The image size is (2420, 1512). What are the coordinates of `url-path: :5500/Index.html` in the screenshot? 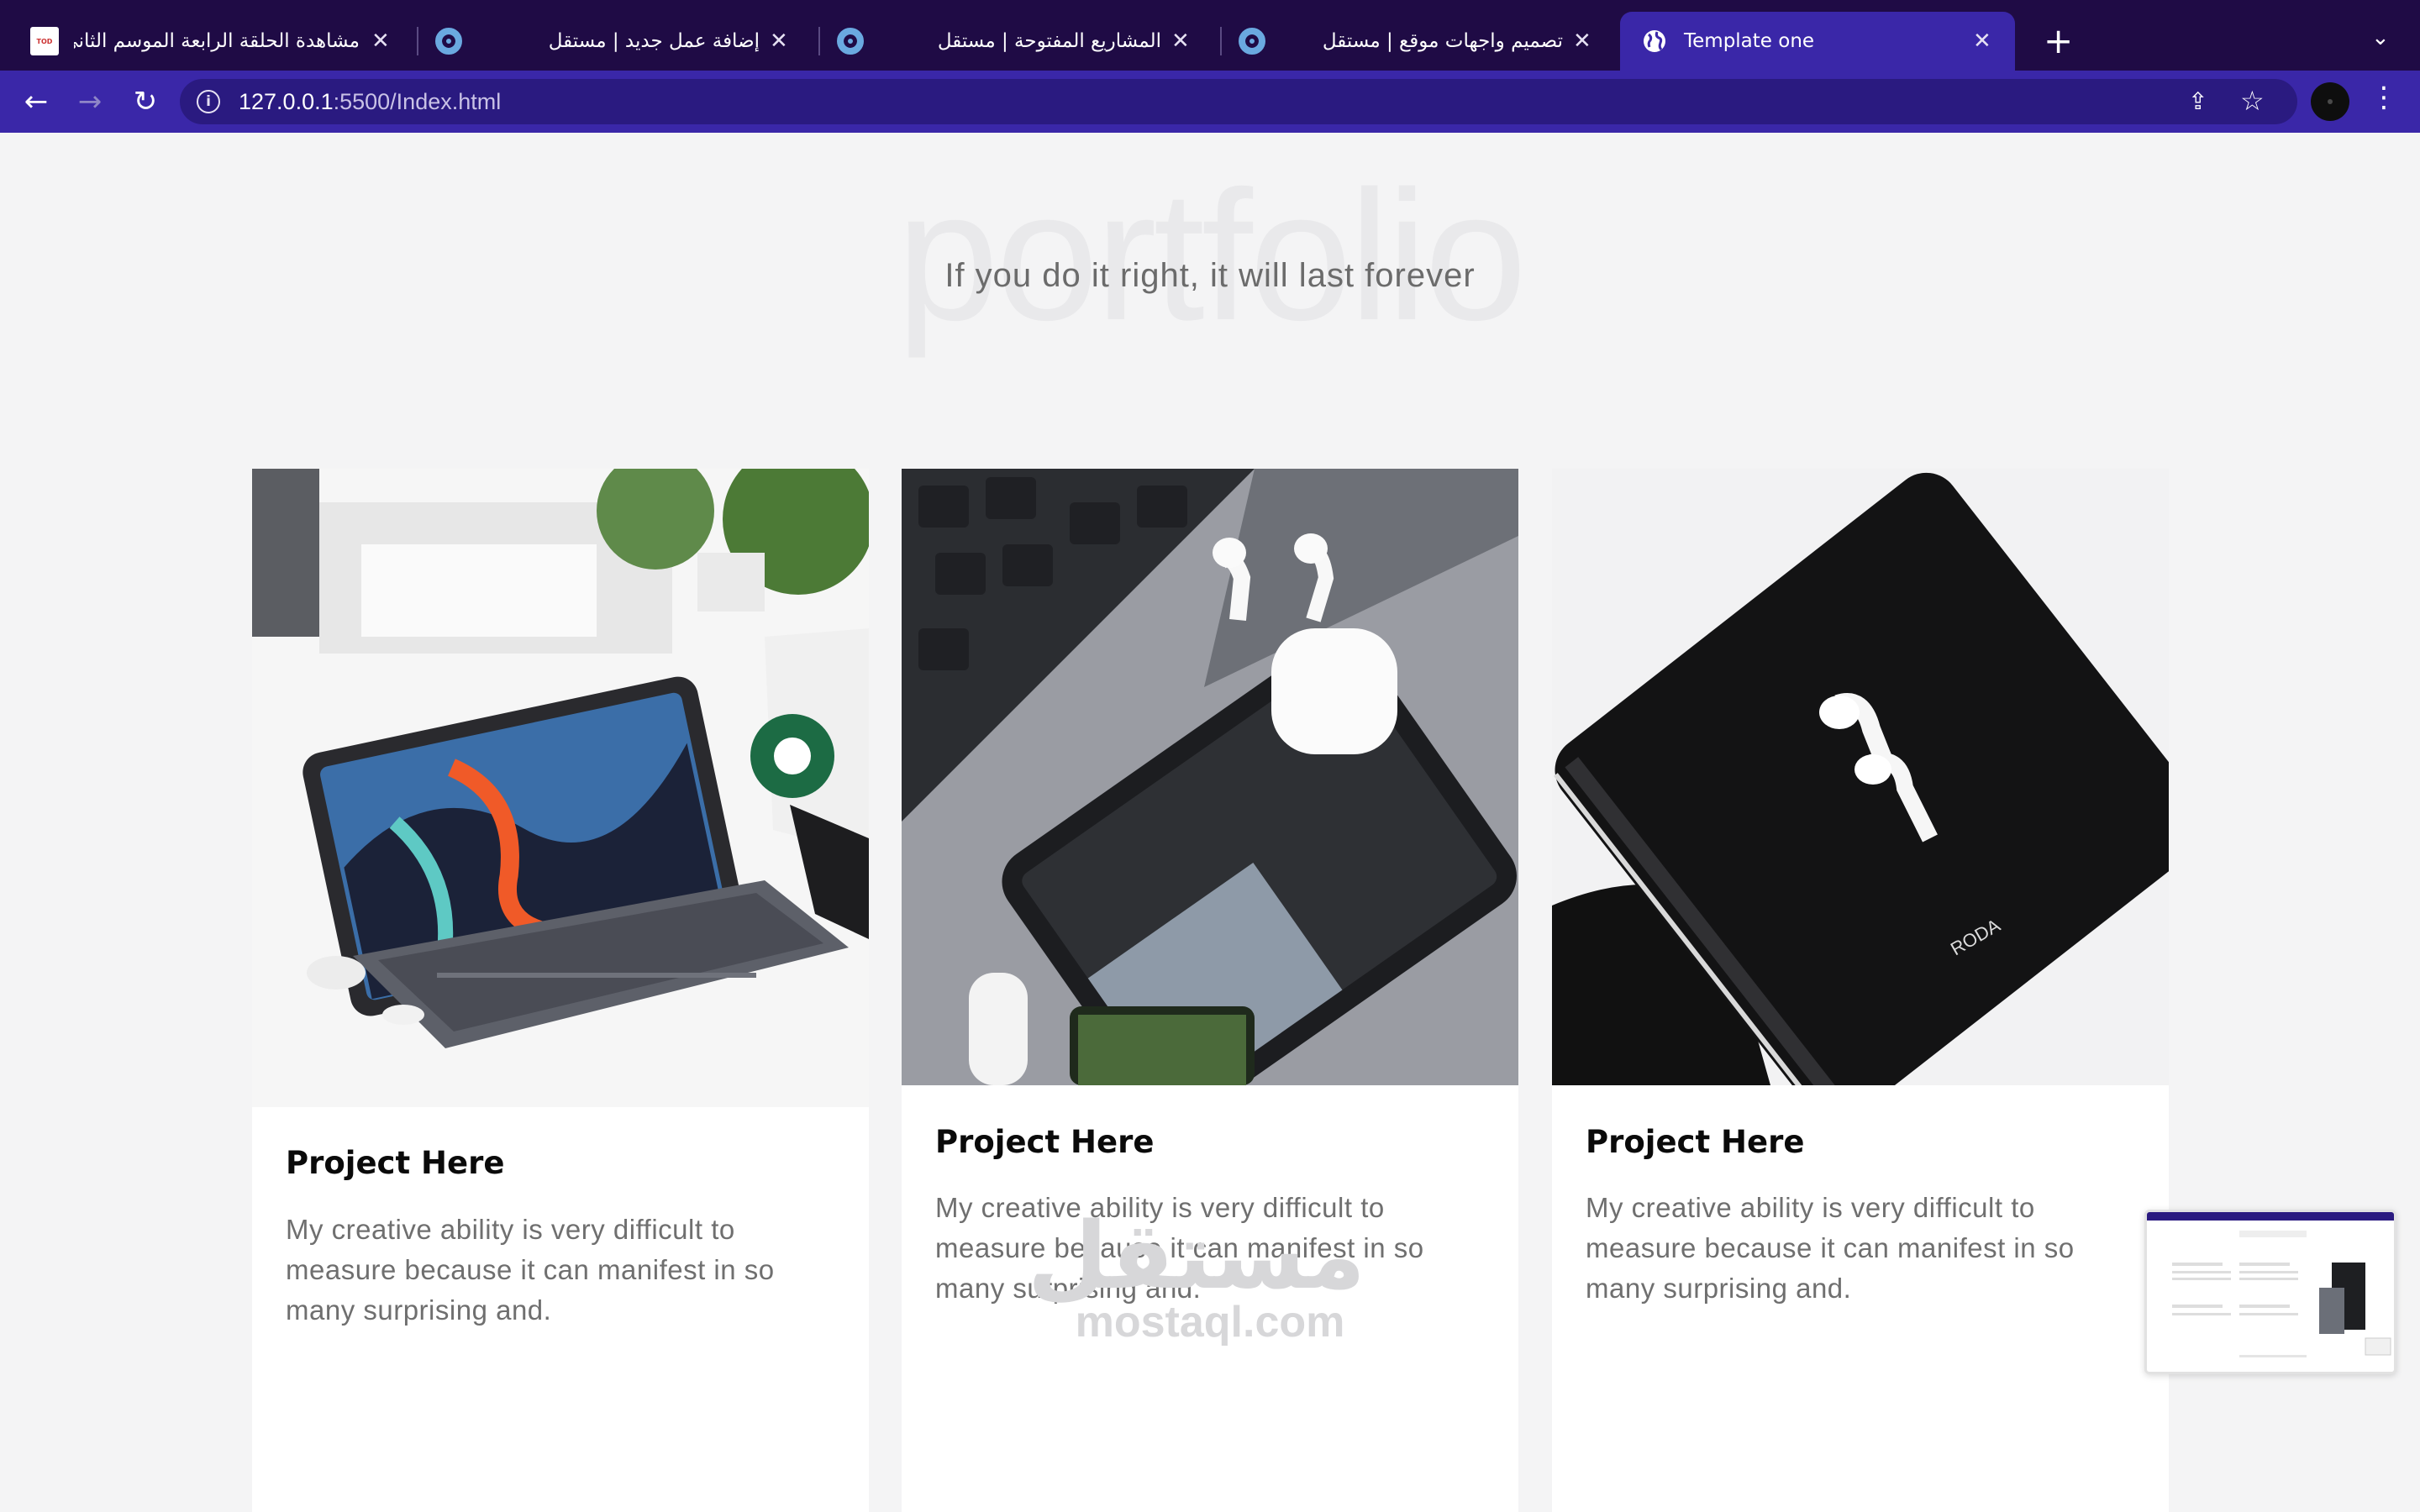 It's located at (417, 101).